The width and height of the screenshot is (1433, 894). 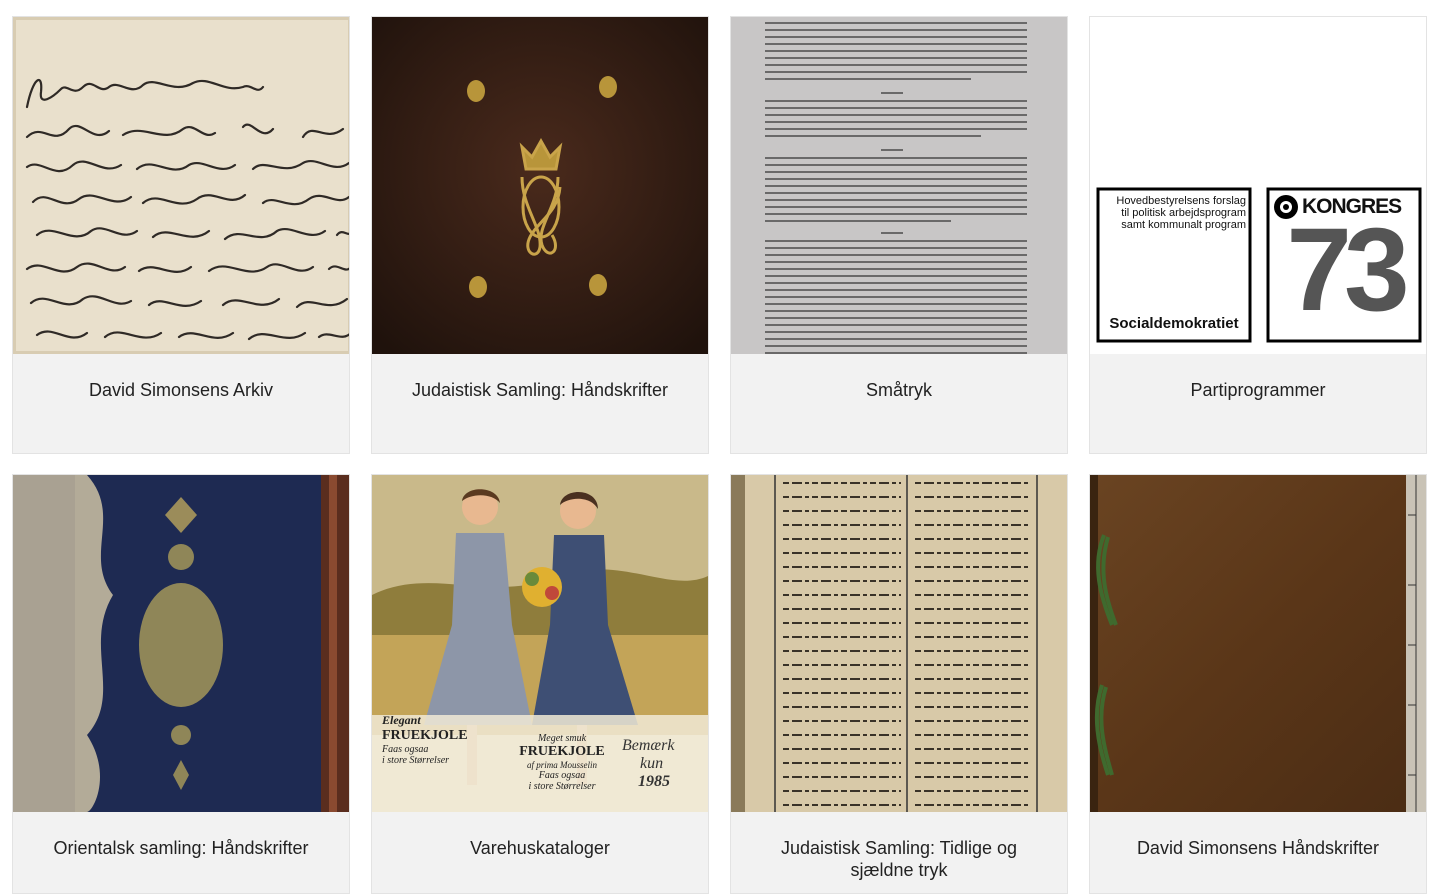 I want to click on collection-title: Orientalsk samling: Håndskrifter, so click(x=181, y=848).